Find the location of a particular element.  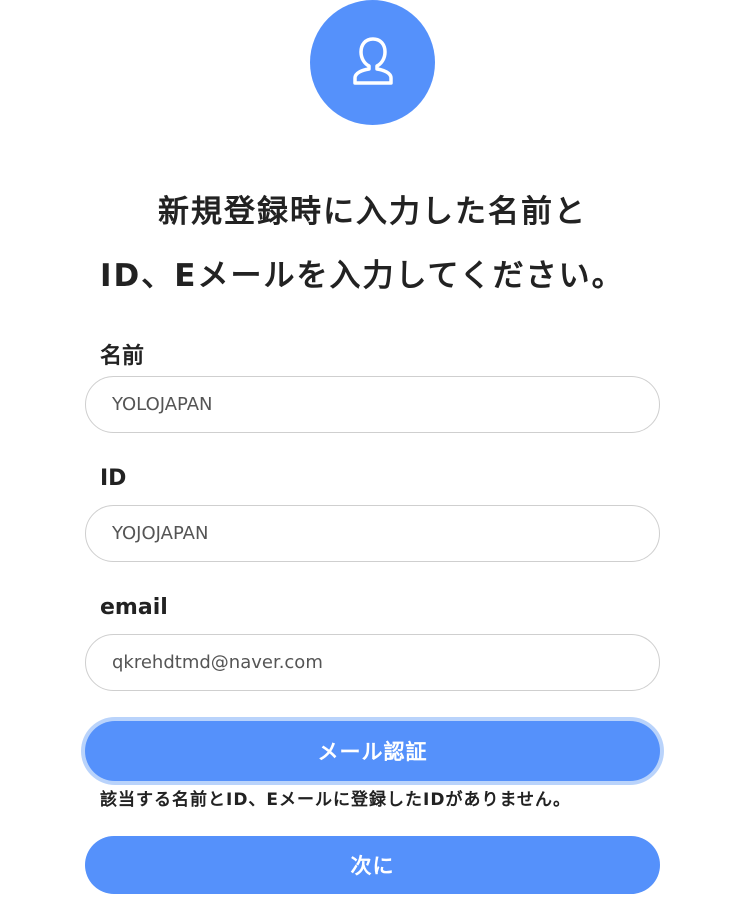

id-label: ID is located at coordinates (113, 478).